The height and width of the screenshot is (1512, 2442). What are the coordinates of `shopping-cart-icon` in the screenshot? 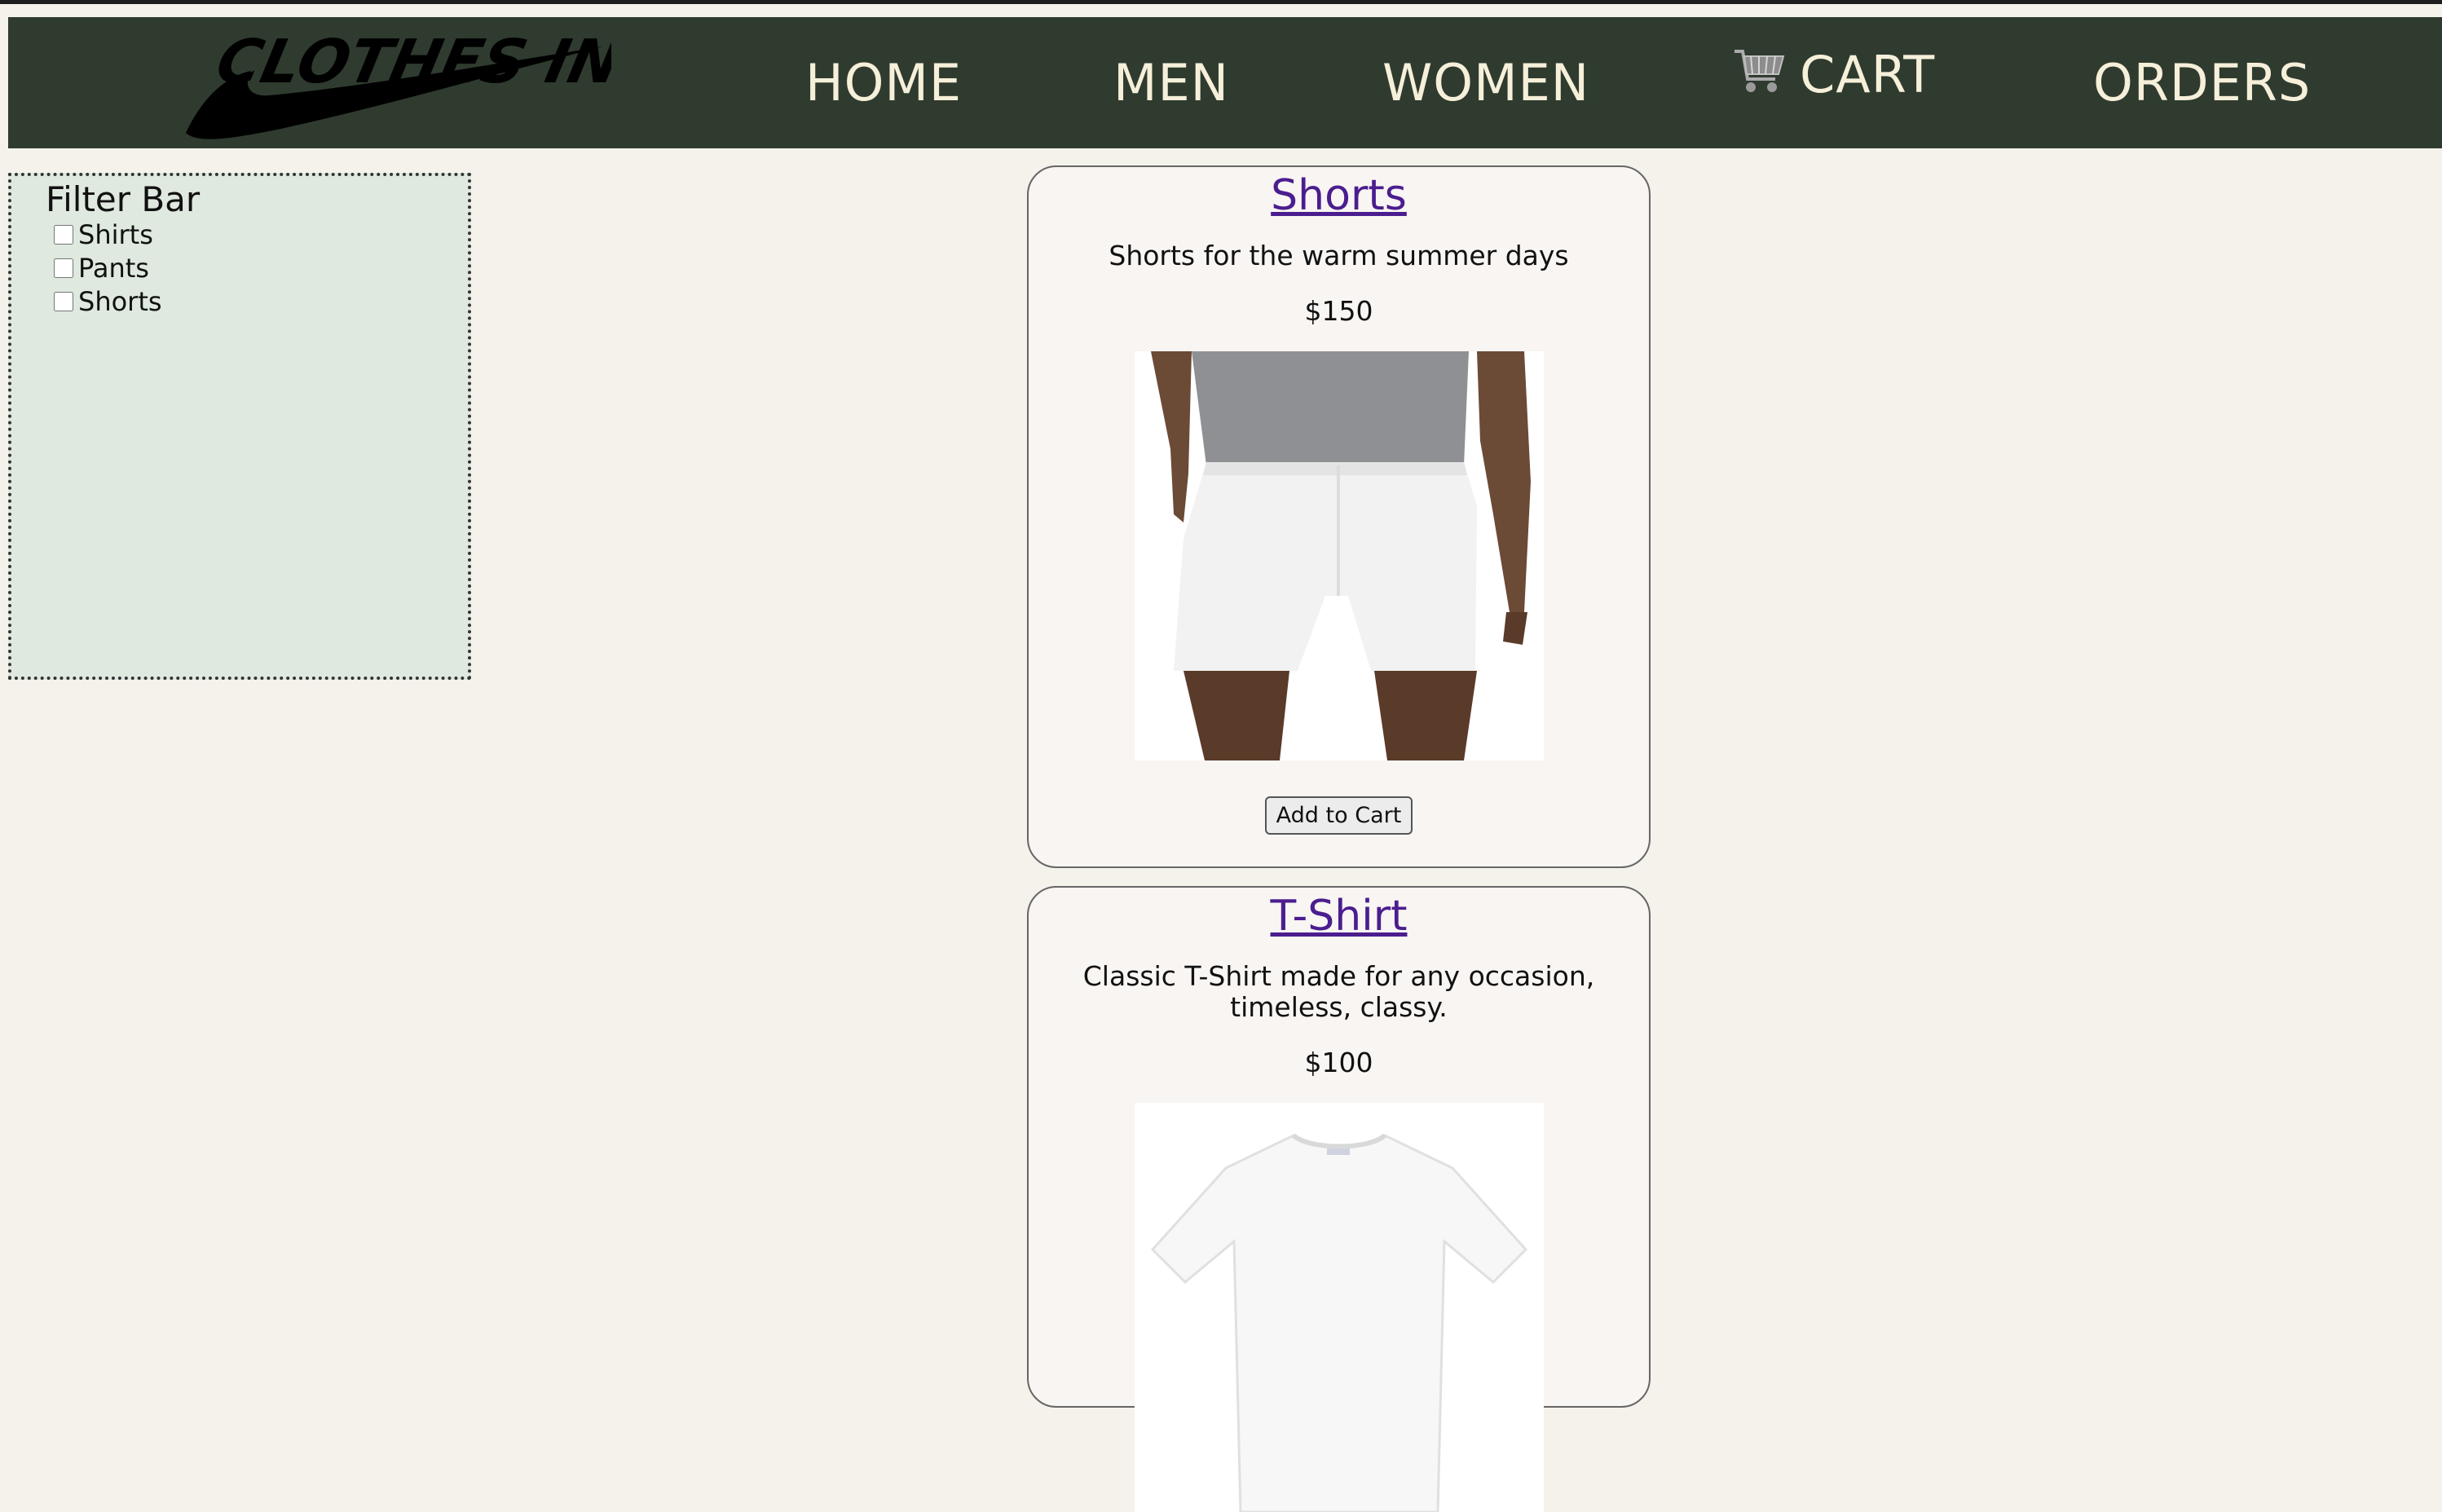 It's located at (1760, 70).